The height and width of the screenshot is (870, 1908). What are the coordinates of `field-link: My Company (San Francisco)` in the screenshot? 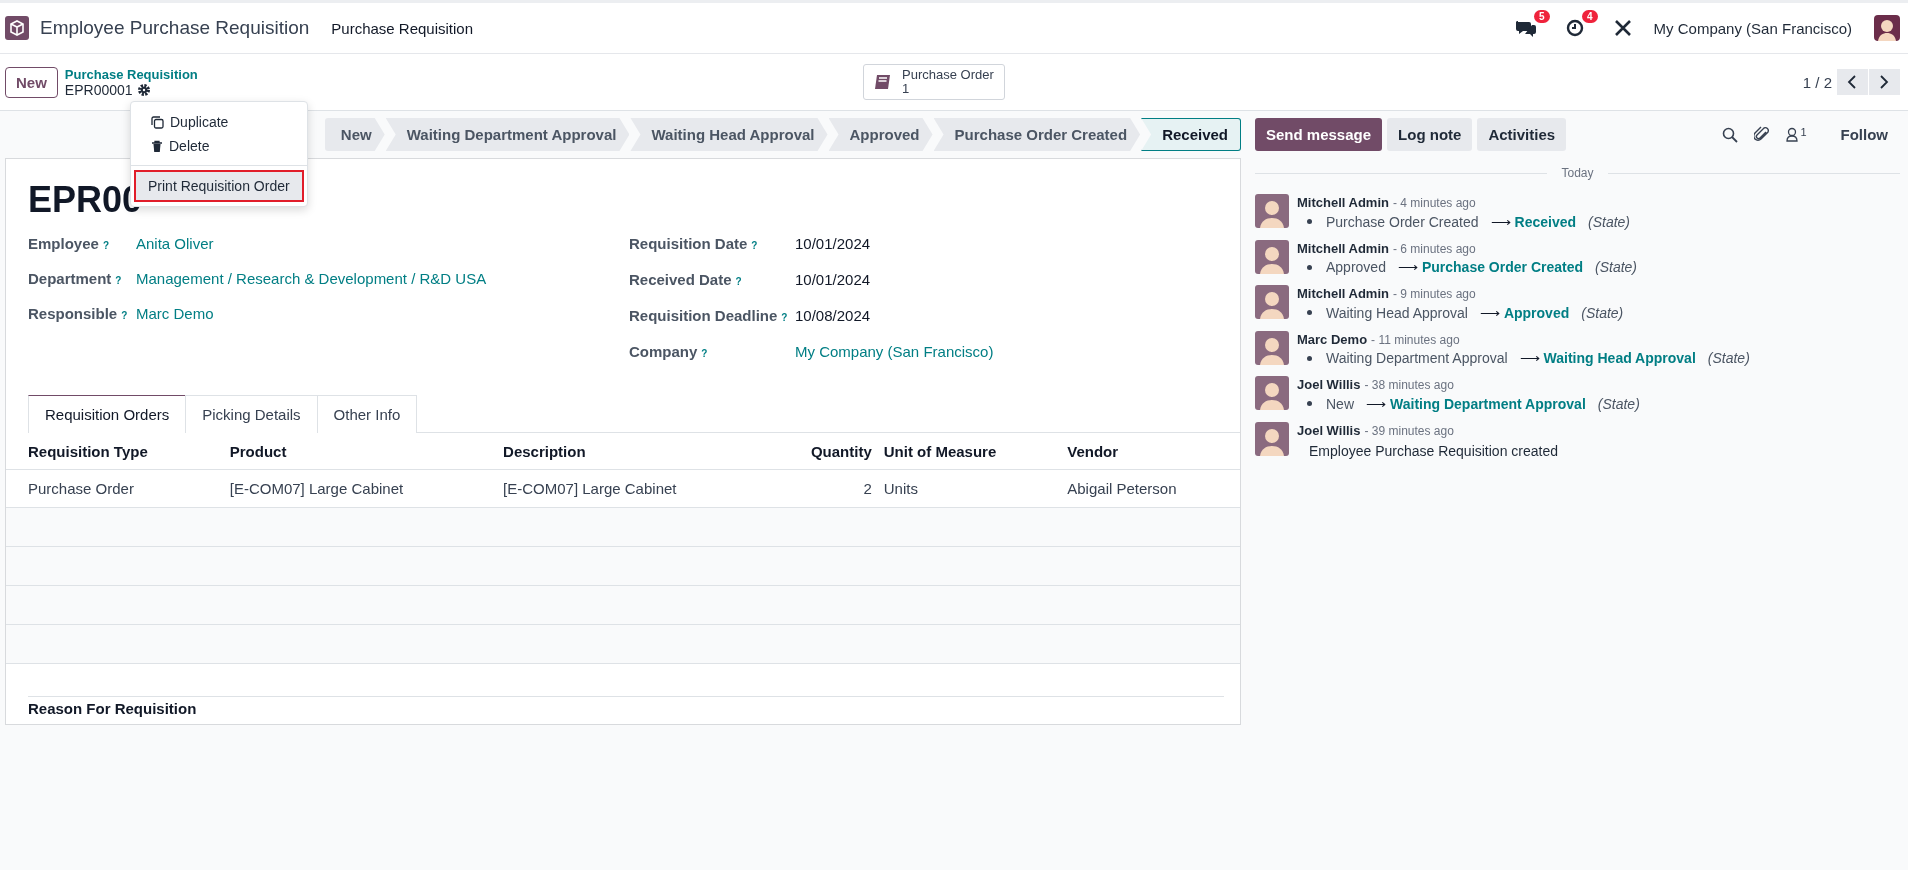 It's located at (894, 351).